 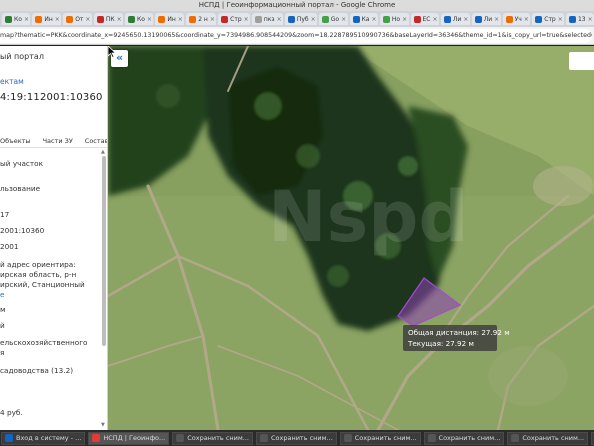 I want to click on property-row: е, so click(x=2, y=295).